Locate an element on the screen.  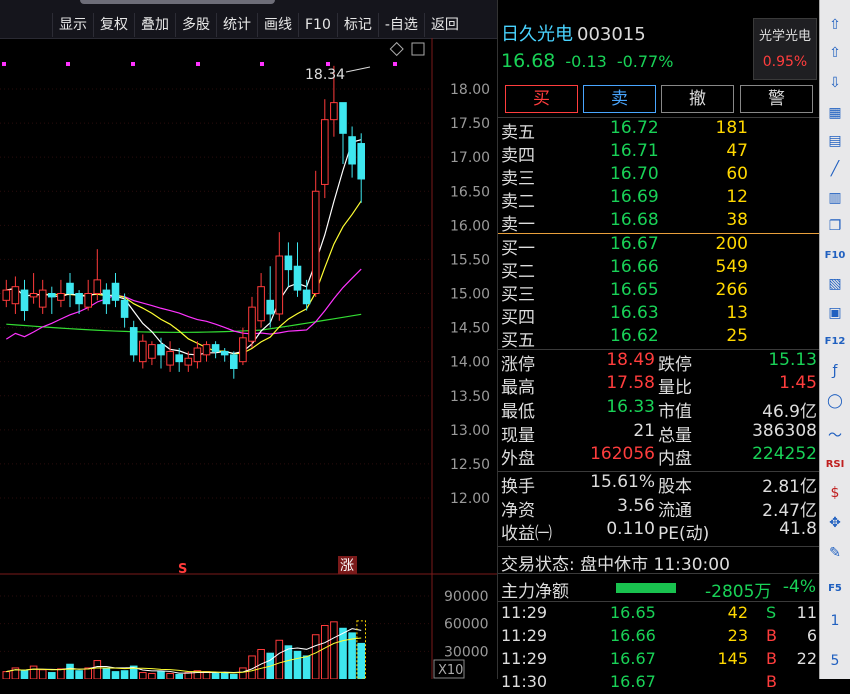
stat-value: 15.61% is located at coordinates (622, 482).